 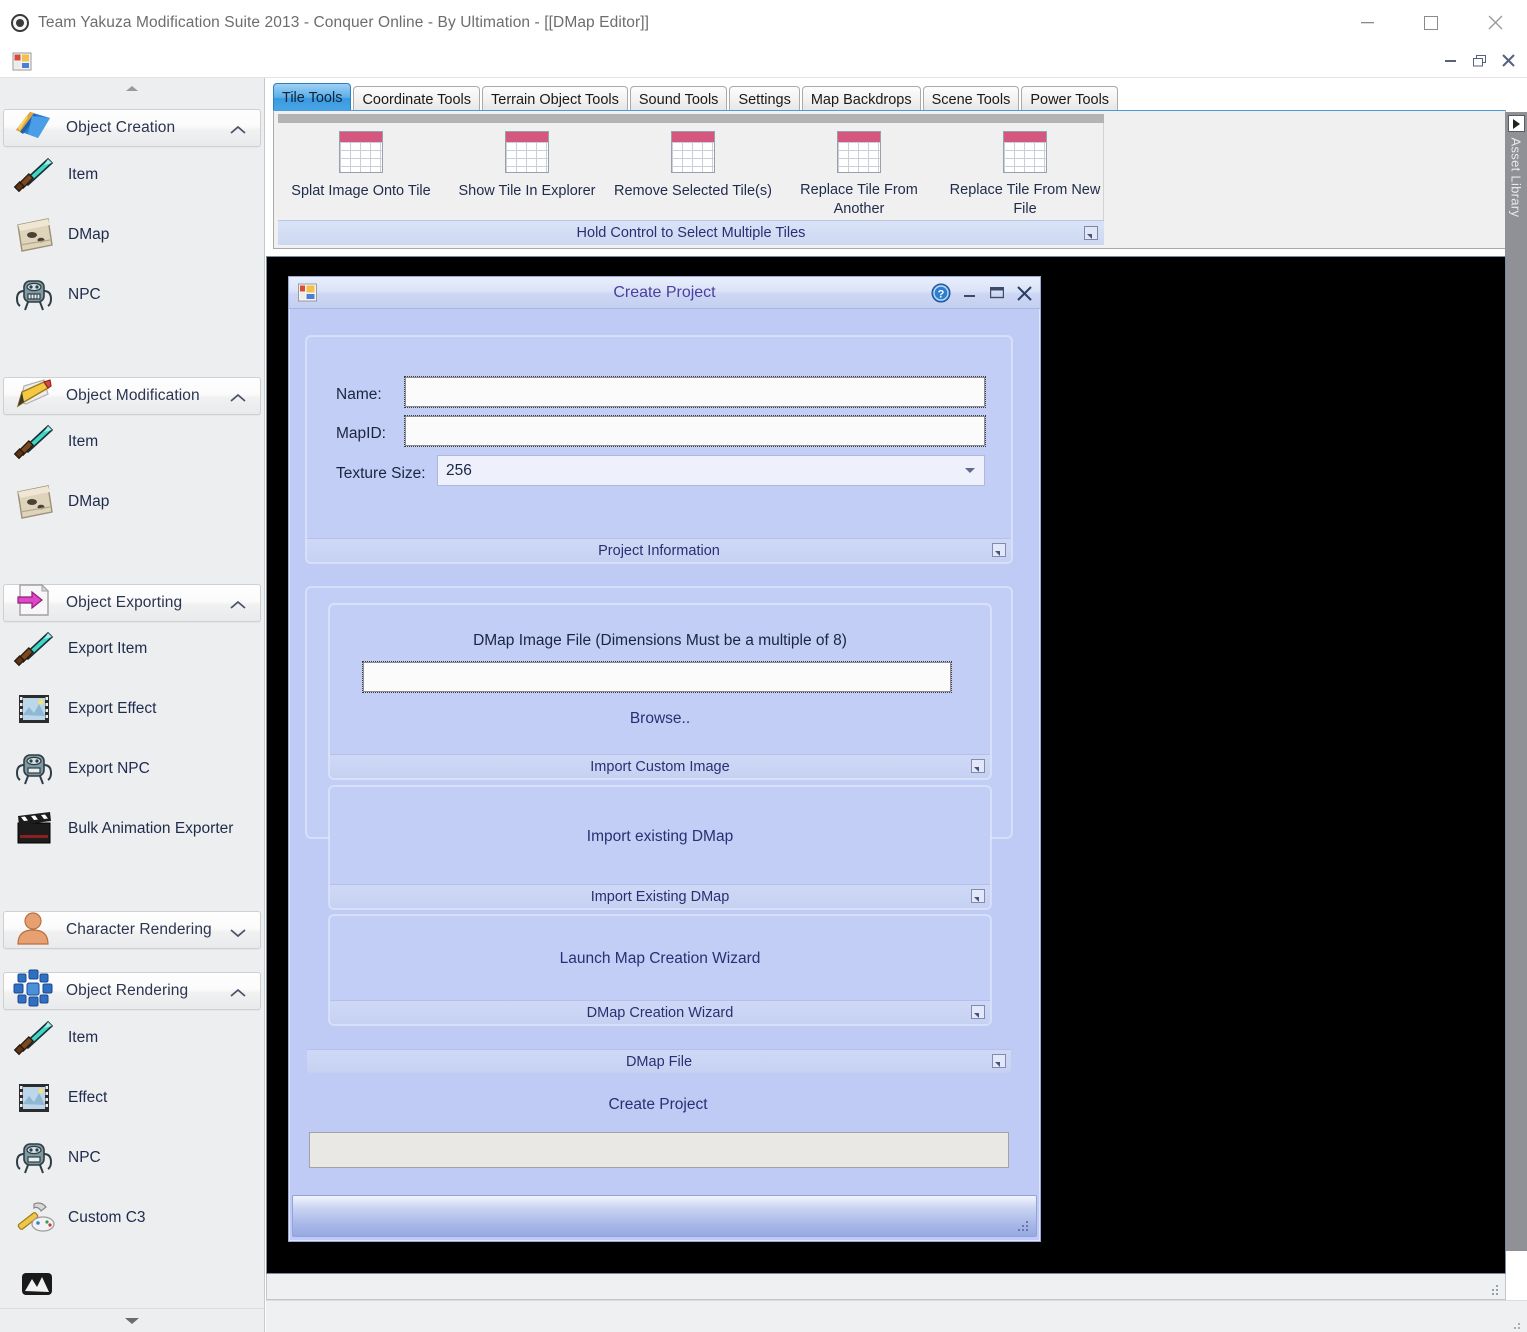 I want to click on scroll-up-arrow-icon, so click(x=132, y=88).